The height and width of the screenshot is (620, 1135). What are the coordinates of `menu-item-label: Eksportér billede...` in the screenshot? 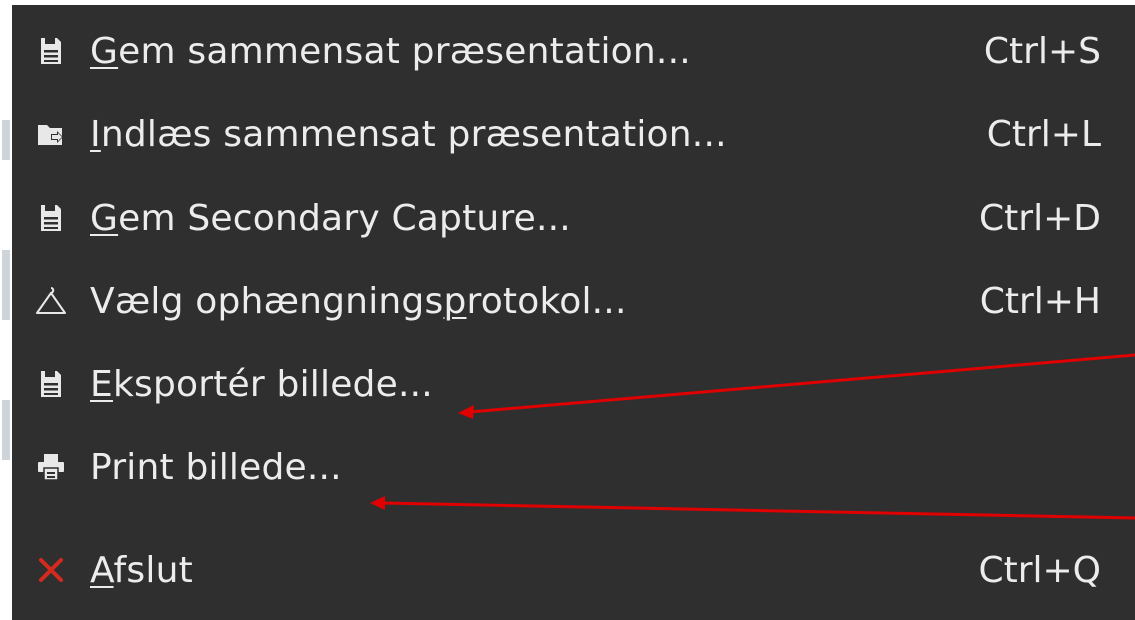 It's located at (261, 384).